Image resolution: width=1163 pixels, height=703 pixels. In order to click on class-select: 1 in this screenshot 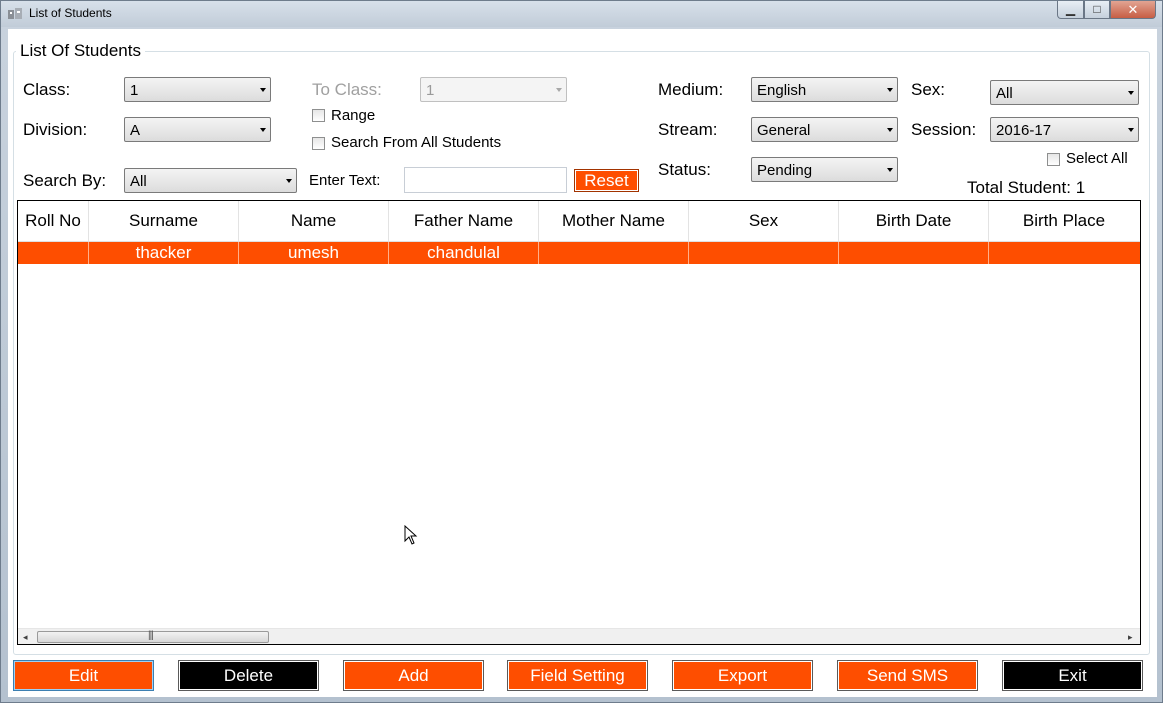, I will do `click(197, 89)`.